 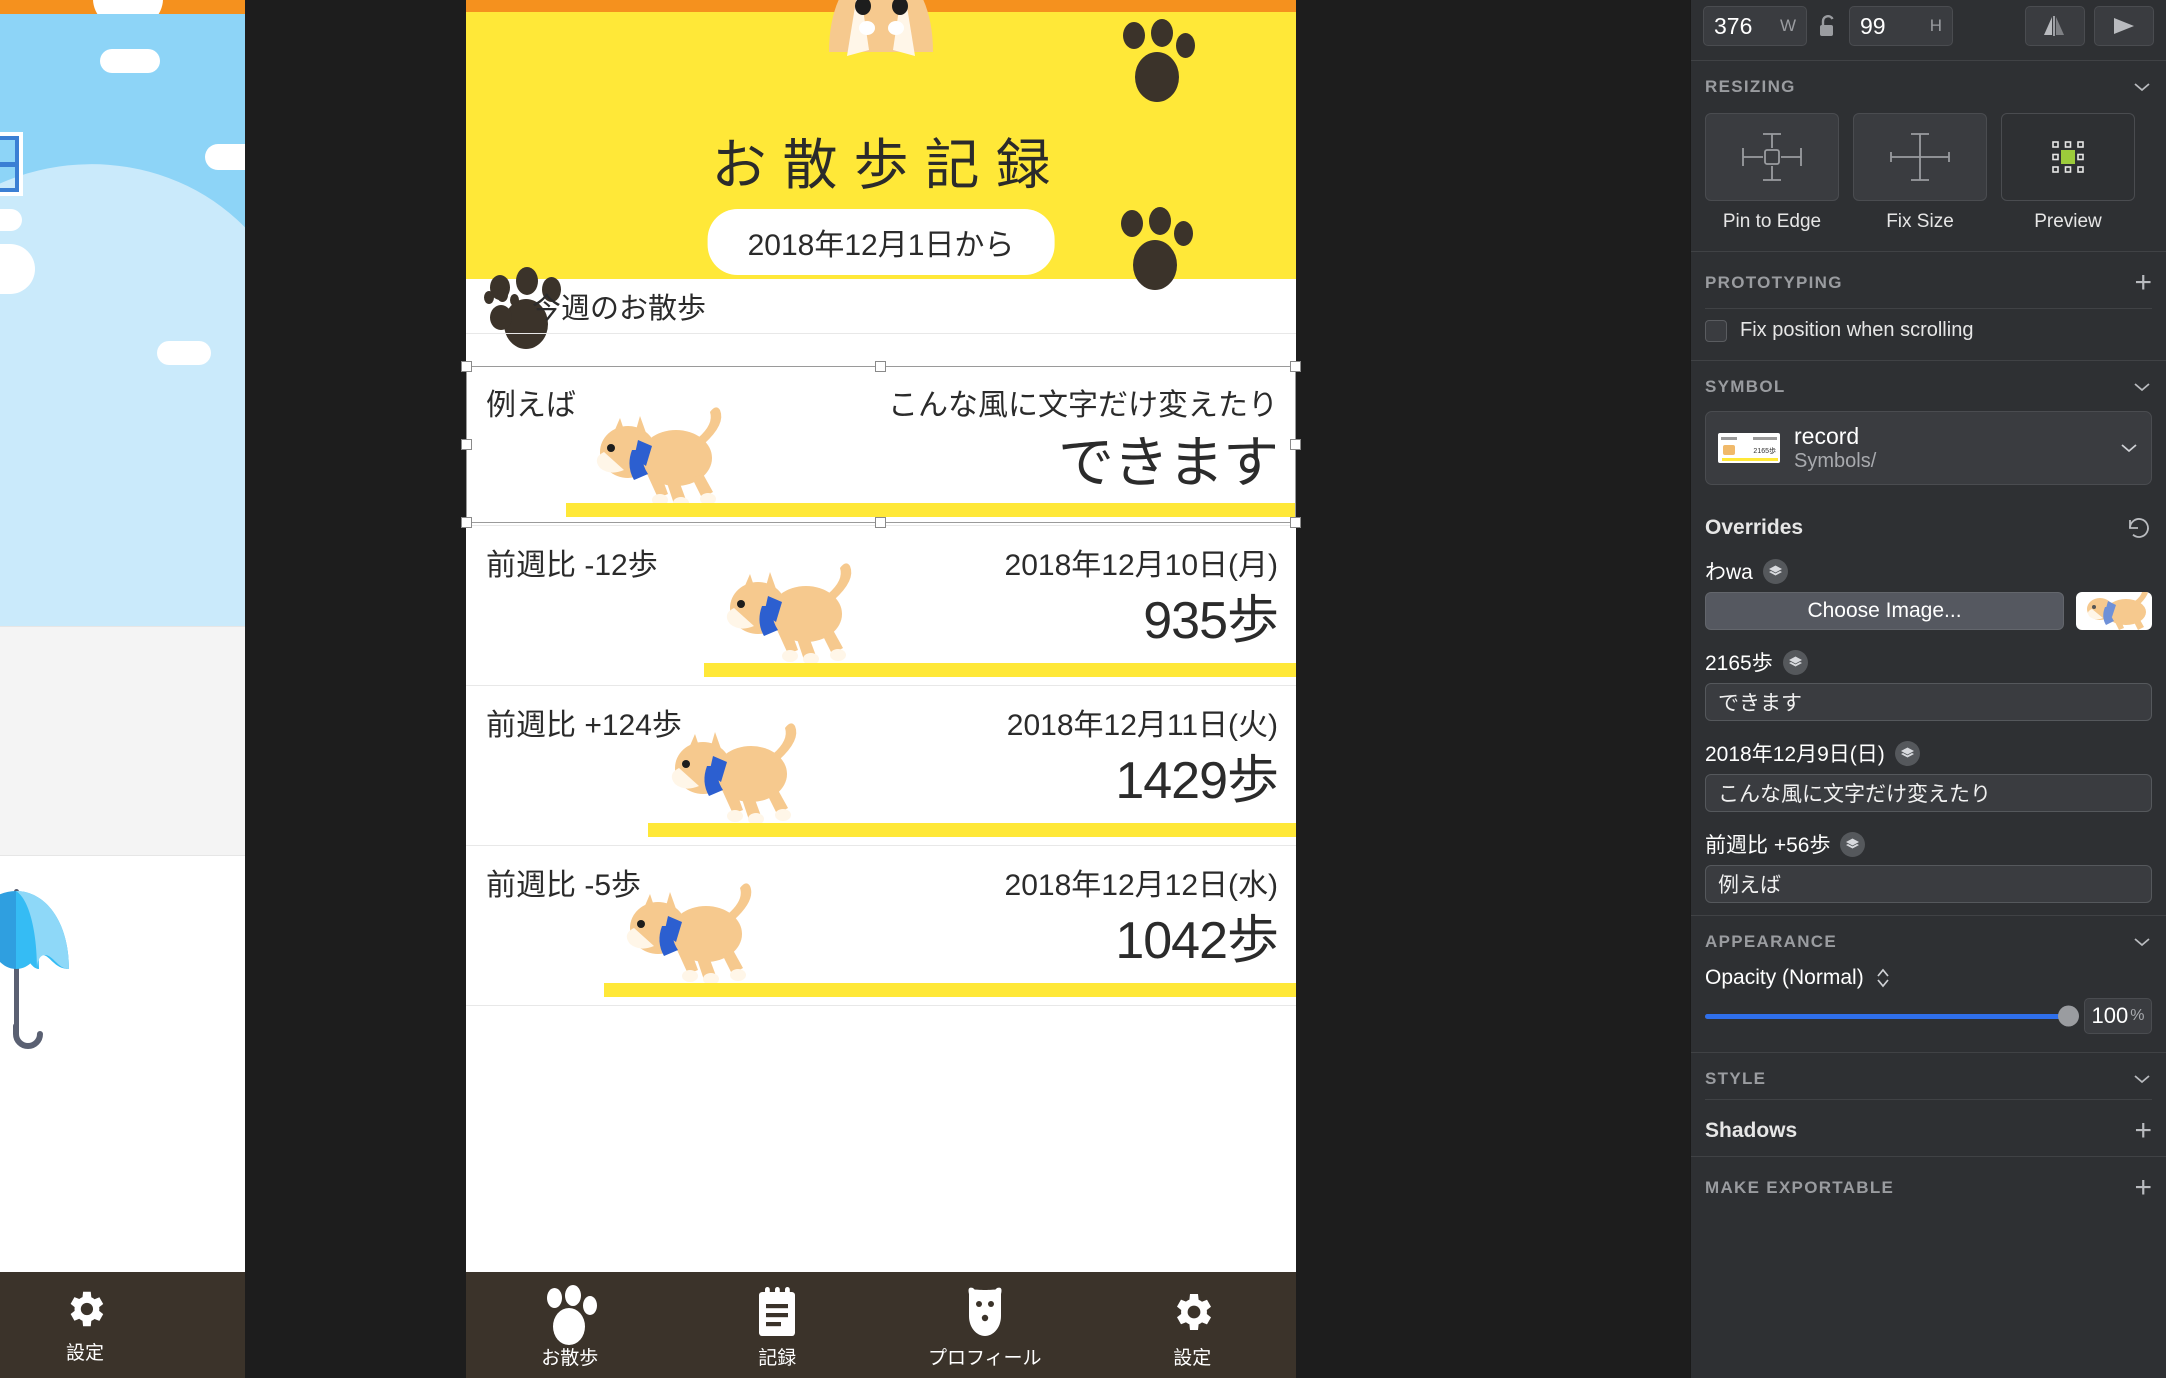 I want to click on override-text-input: できます, so click(x=1928, y=702).